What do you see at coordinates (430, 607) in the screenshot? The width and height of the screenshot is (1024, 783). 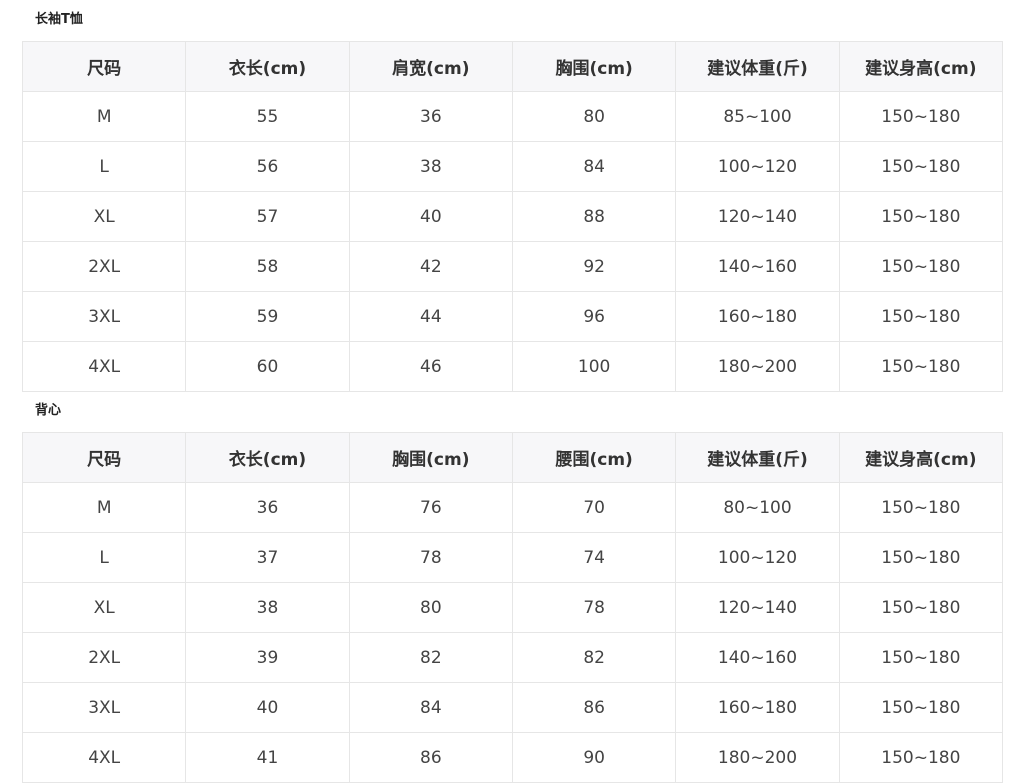 I see `table-cell: 80` at bounding box center [430, 607].